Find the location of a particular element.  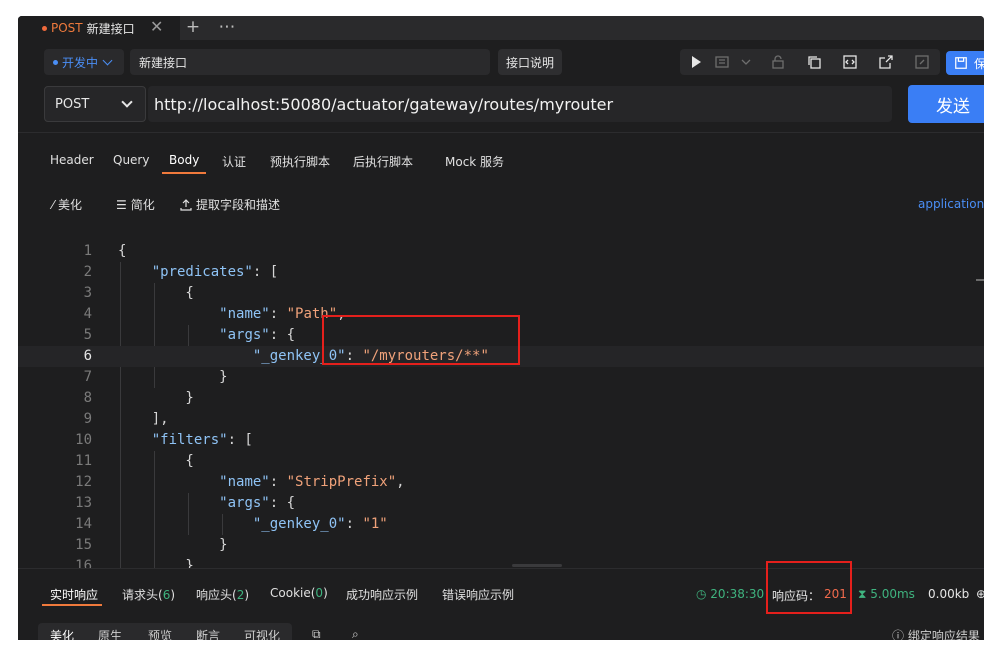

tab-method: POST is located at coordinates (67, 28).